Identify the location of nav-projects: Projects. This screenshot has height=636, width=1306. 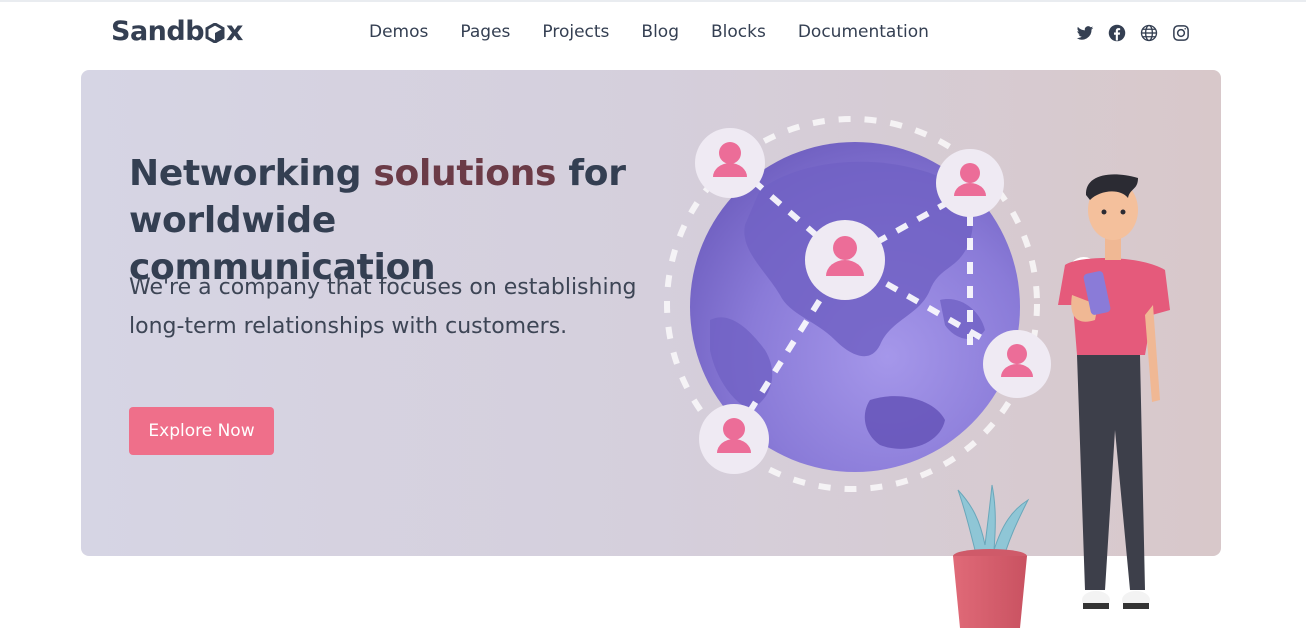
(575, 32).